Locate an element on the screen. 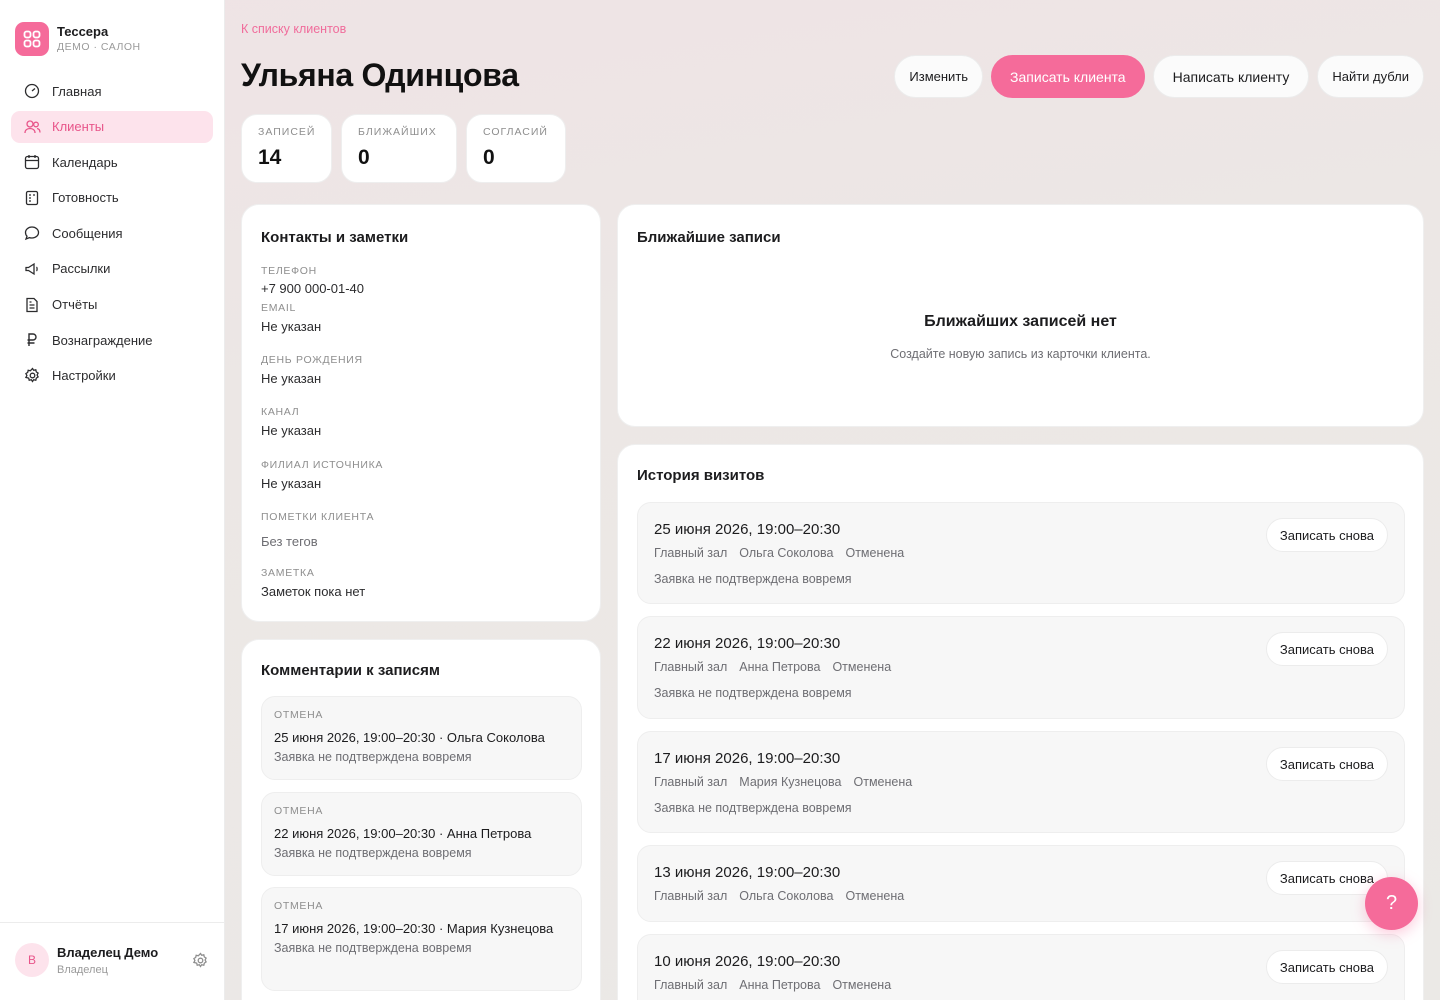 This screenshot has width=1440, height=1000. stat-consents: СОГЛАСИЙ 0 is located at coordinates (516, 148).